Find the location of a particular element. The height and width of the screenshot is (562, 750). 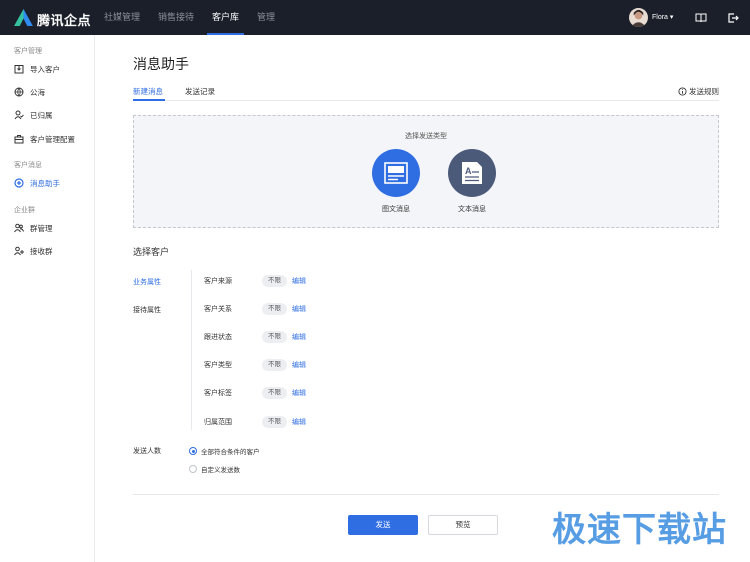

filter-label: 归属范围 is located at coordinates (218, 422).